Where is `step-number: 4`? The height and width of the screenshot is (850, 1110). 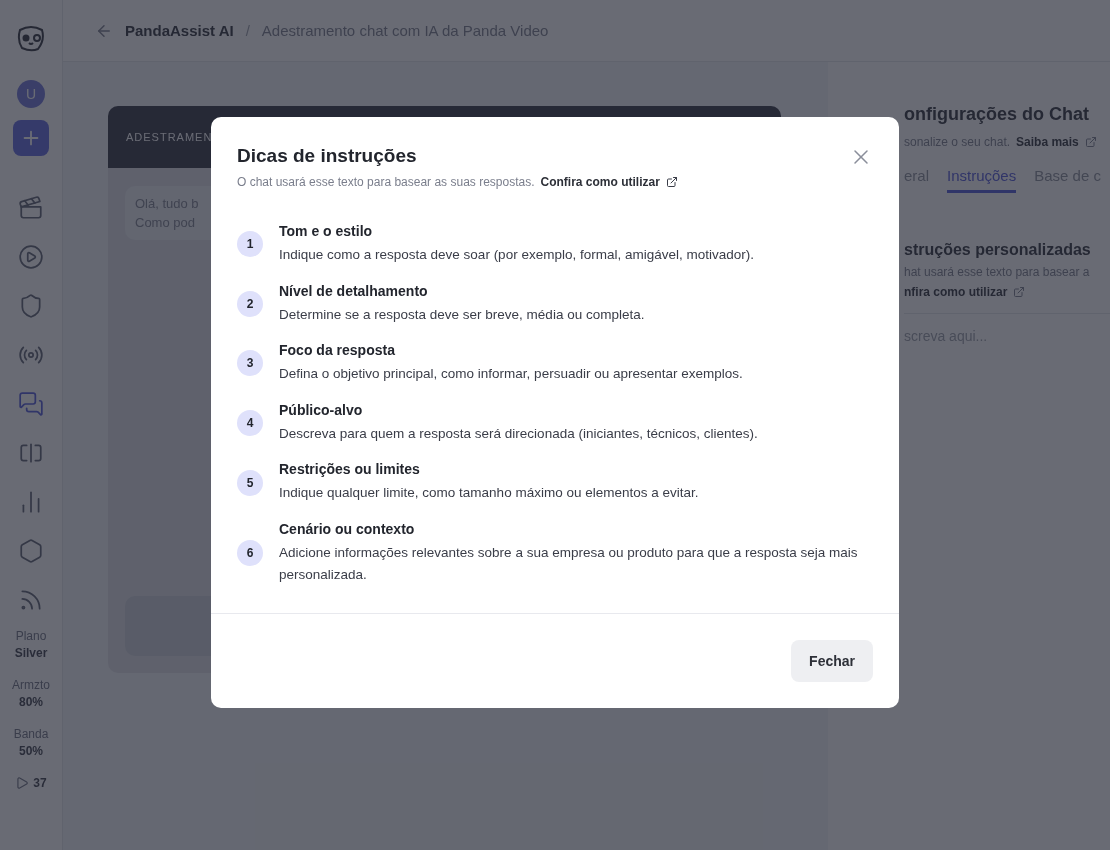 step-number: 4 is located at coordinates (250, 423).